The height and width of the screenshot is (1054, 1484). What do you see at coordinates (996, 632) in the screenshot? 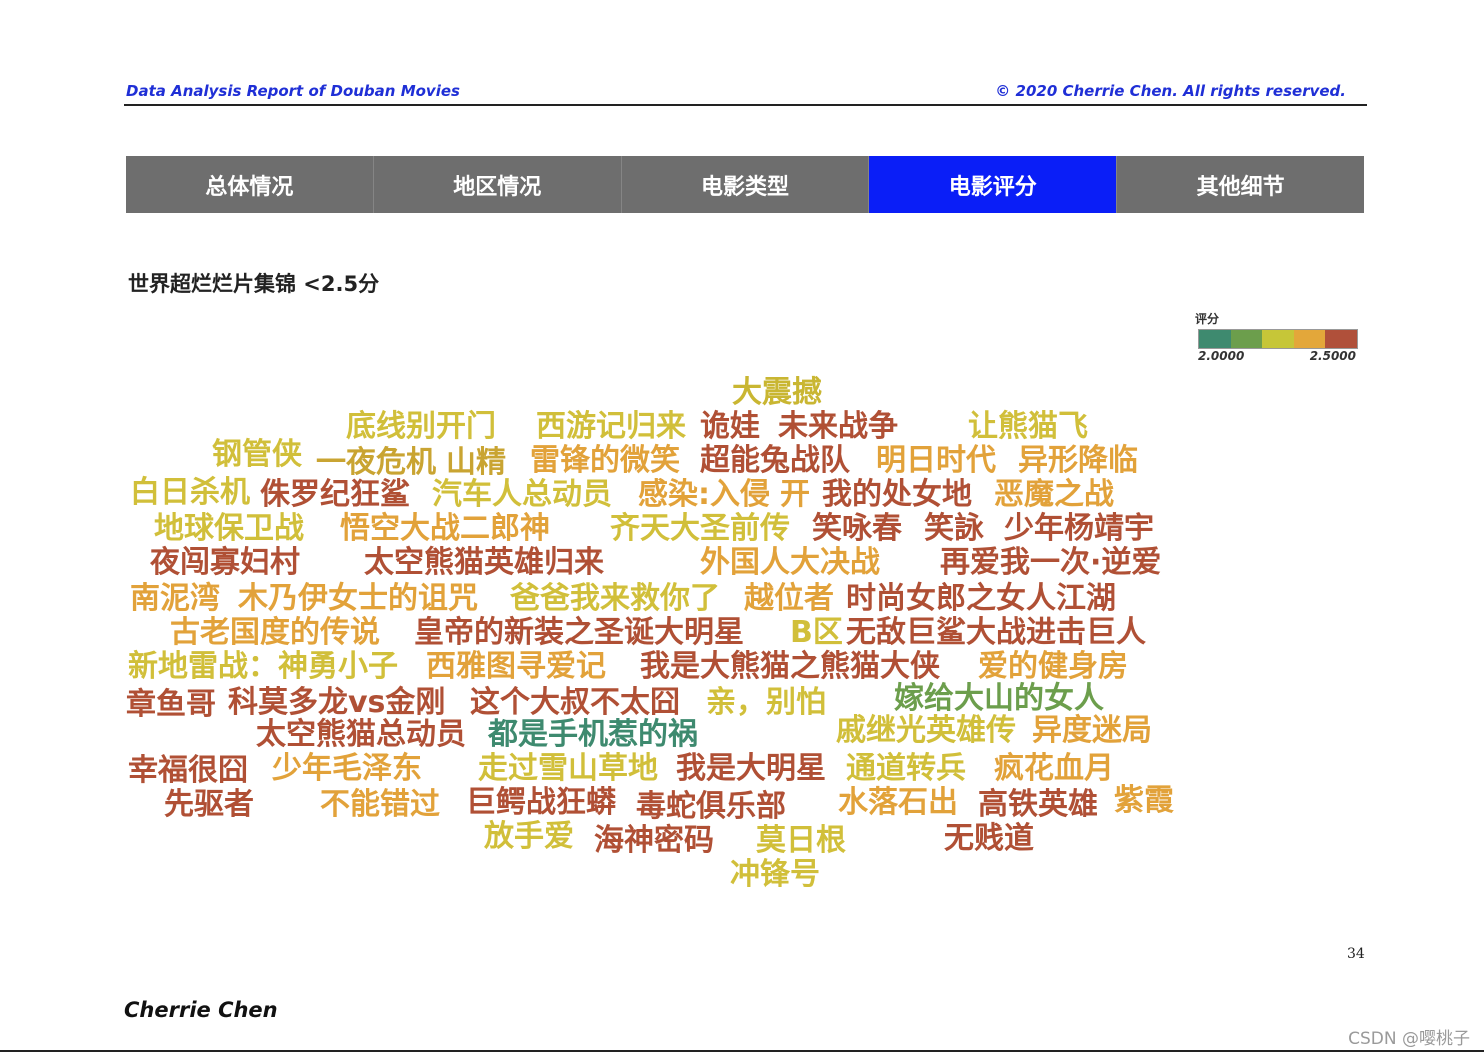
I see `cloud-word: 无敌巨鲨大战进击巨人` at bounding box center [996, 632].